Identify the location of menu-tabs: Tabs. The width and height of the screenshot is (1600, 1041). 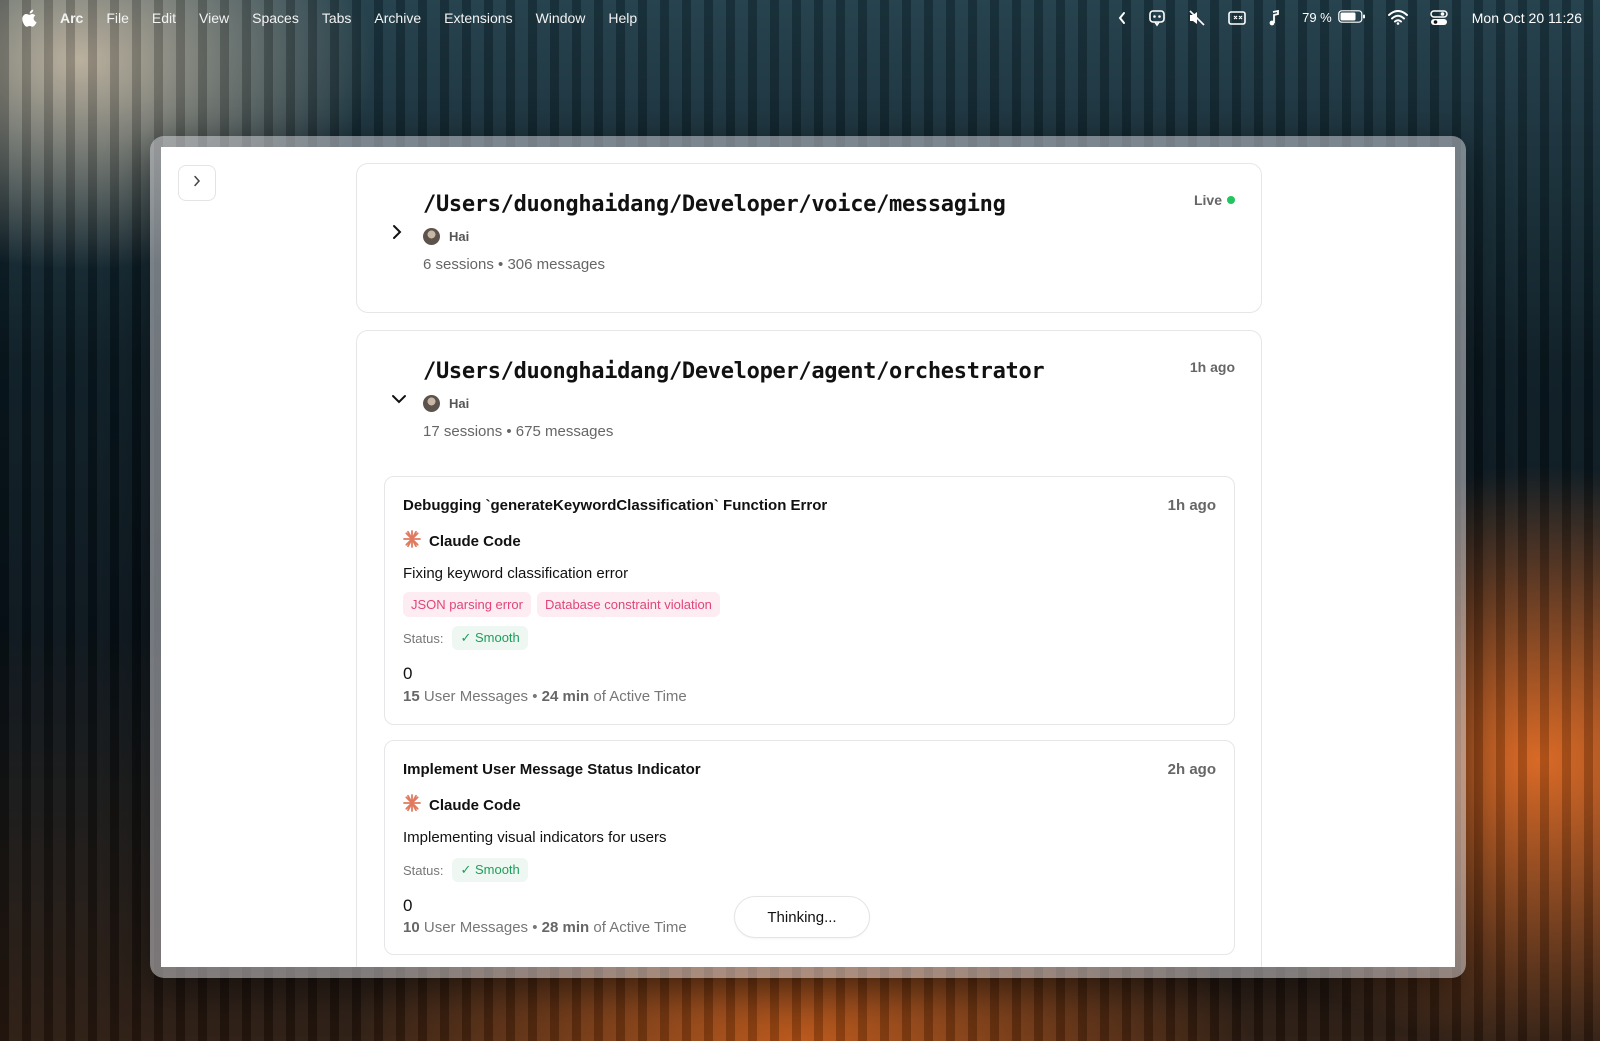
(337, 18).